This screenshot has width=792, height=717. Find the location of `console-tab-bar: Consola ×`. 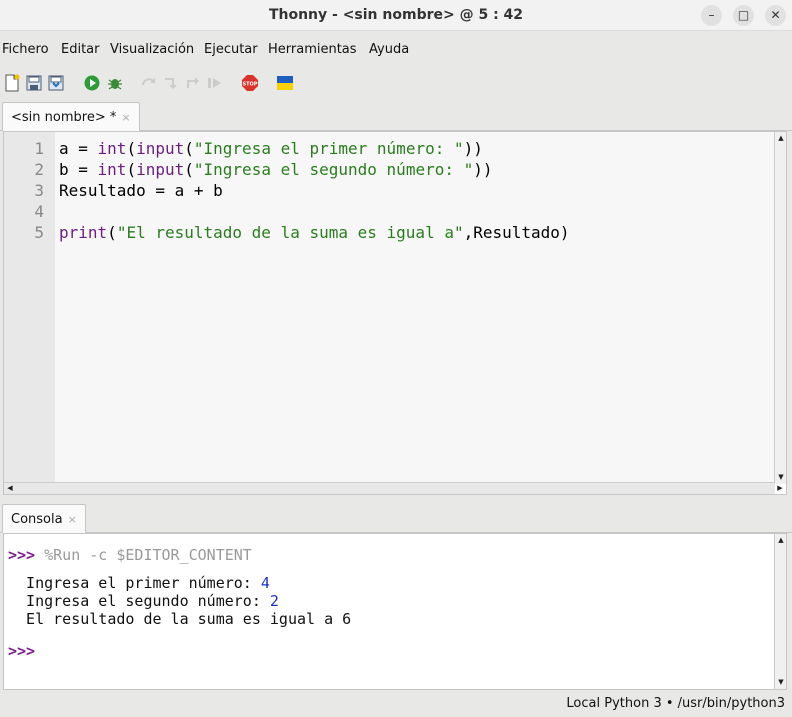

console-tab-bar: Consola × is located at coordinates (396, 518).